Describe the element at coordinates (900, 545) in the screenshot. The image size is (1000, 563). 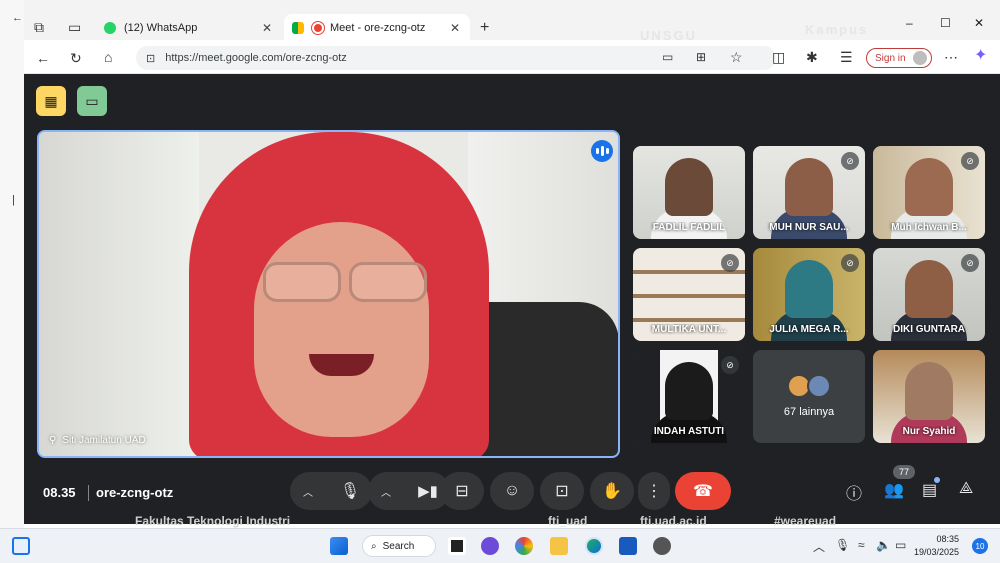
I see `battery-icon: ▭` at that location.